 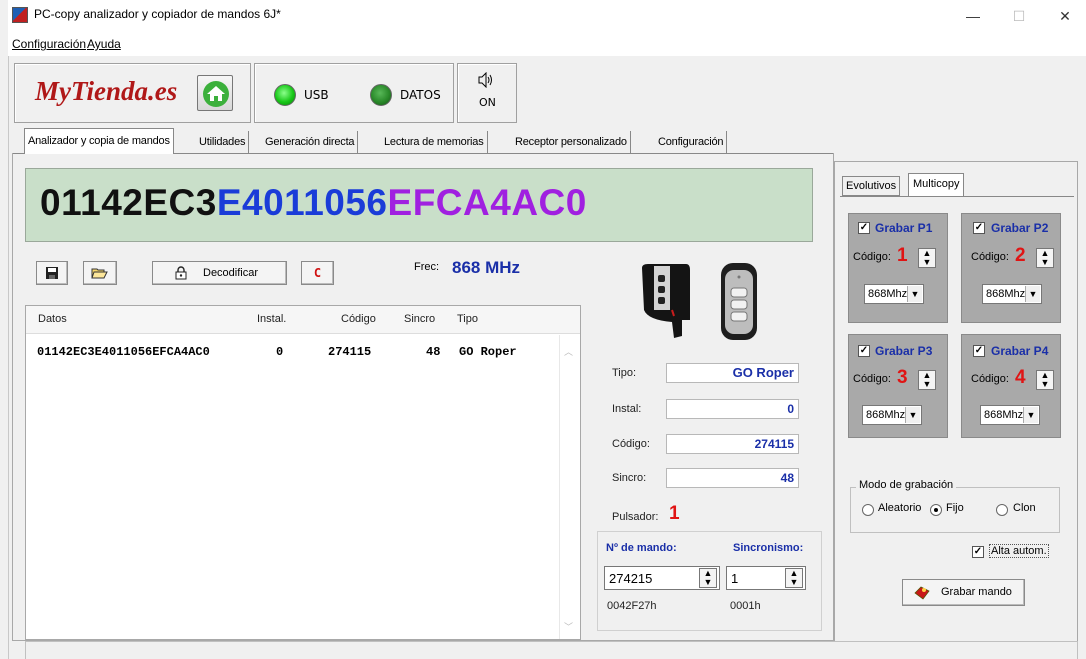 What do you see at coordinates (708, 578) in the screenshot?
I see `num-mando-spinner-icon: ▲ ▼` at bounding box center [708, 578].